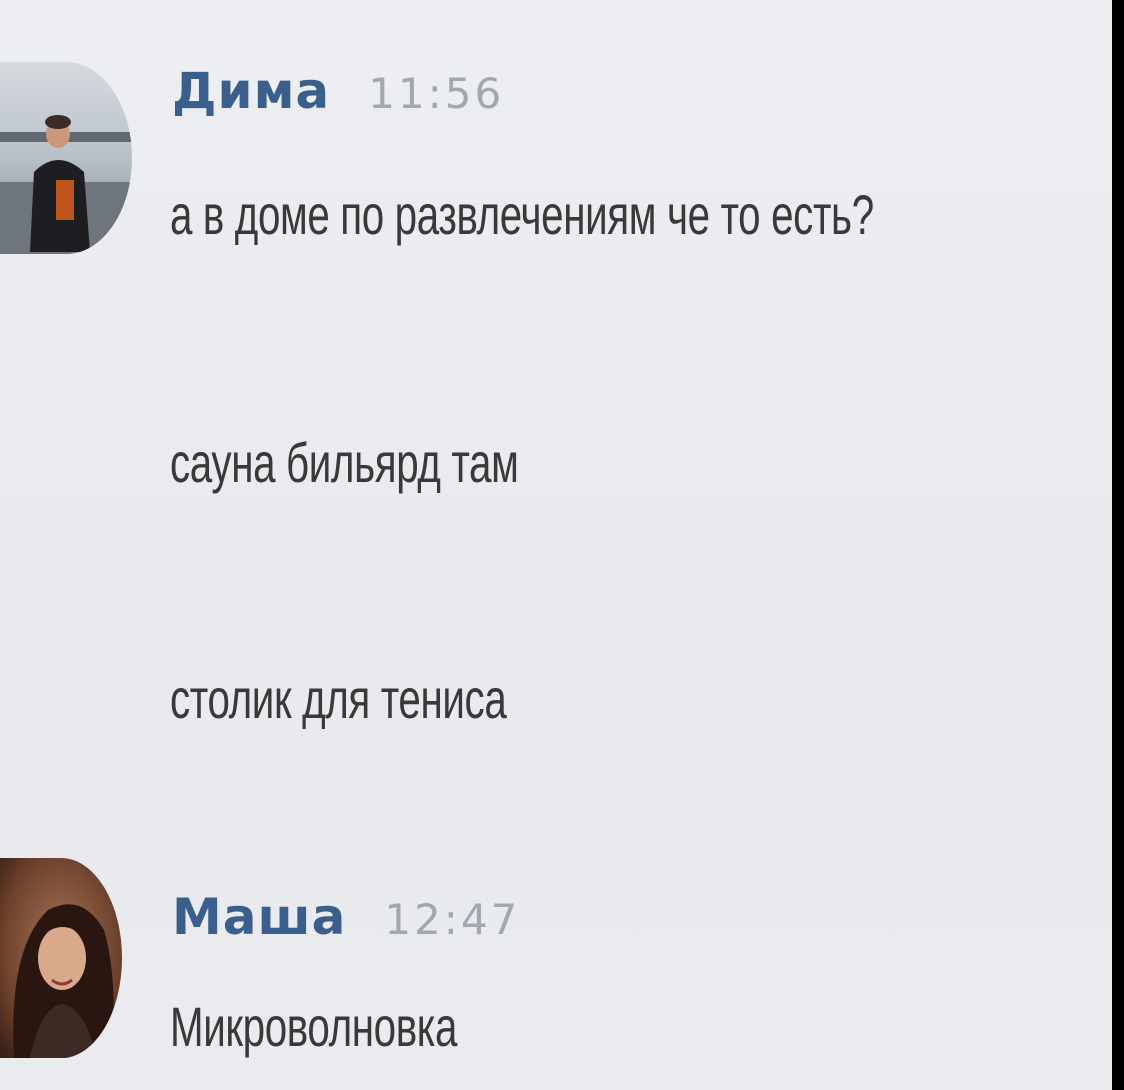 The image size is (1124, 1090). Describe the element at coordinates (314, 1026) in the screenshot. I see `message-text: Микроволновка` at that location.